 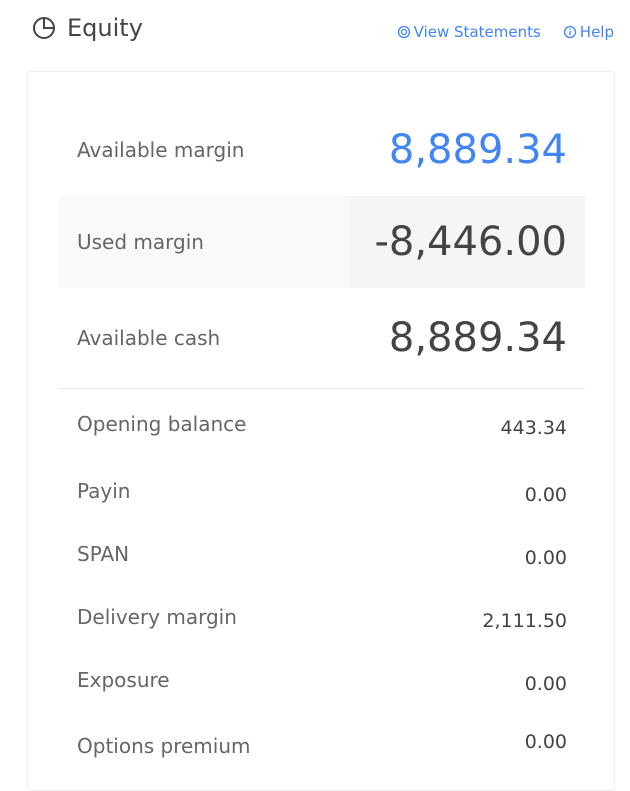 What do you see at coordinates (477, 338) in the screenshot?
I see `available-cash-value: 8,889.34` at bounding box center [477, 338].